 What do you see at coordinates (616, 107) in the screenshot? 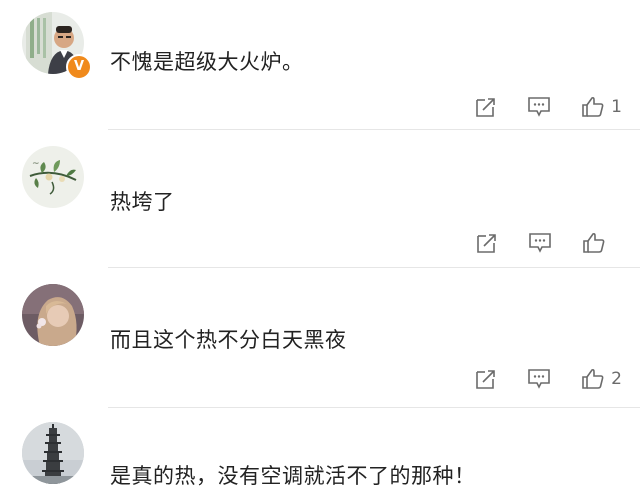
I see `like-count: 1` at bounding box center [616, 107].